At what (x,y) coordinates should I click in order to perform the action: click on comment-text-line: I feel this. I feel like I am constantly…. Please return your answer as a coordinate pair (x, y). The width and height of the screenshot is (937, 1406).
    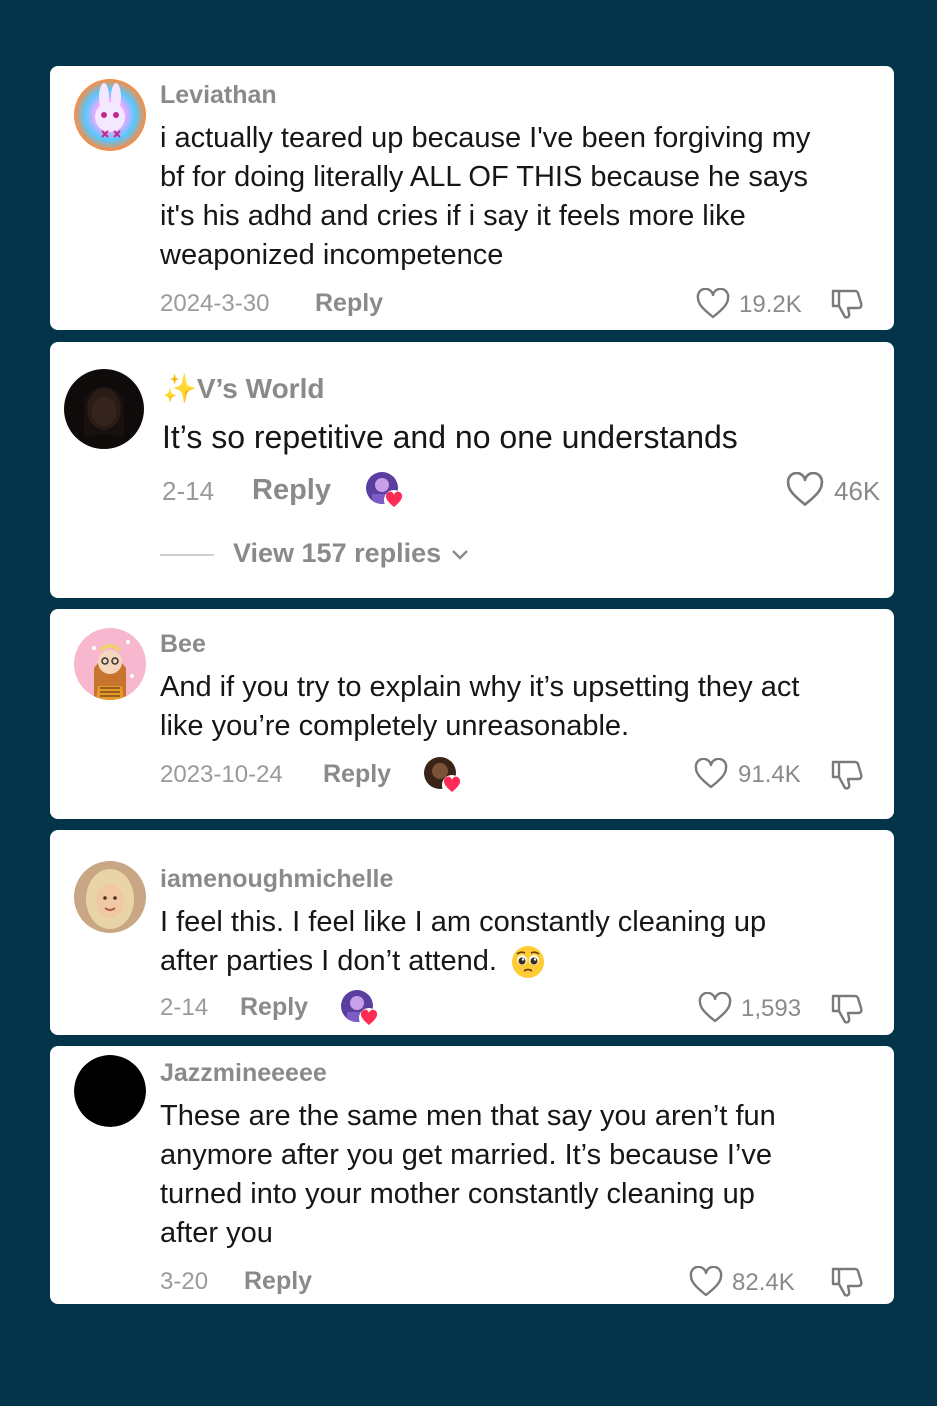
    Looking at the image, I should click on (463, 922).